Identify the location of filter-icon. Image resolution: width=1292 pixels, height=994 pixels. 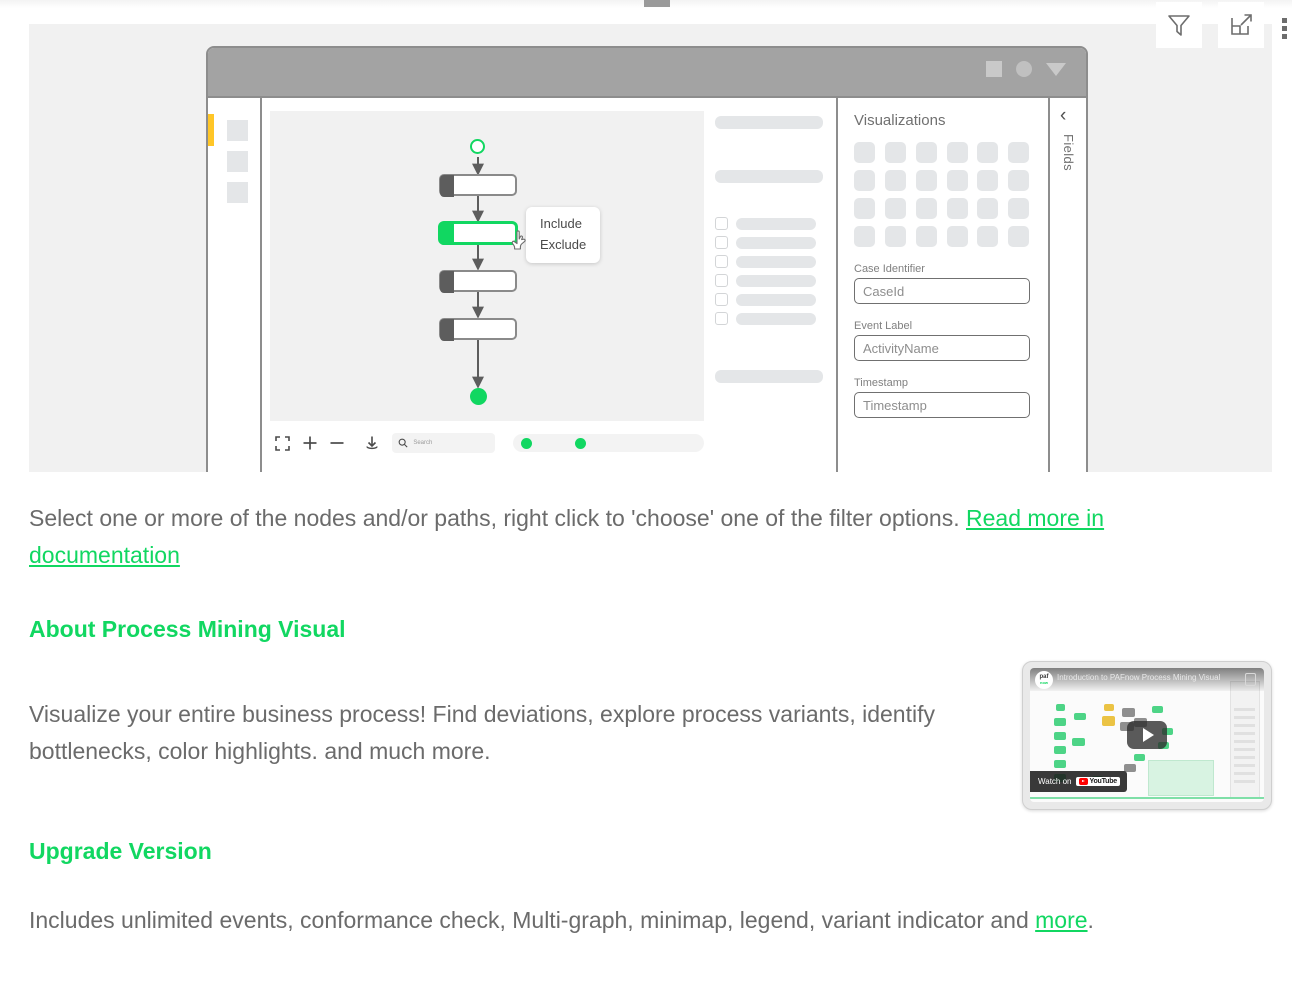
(1179, 25).